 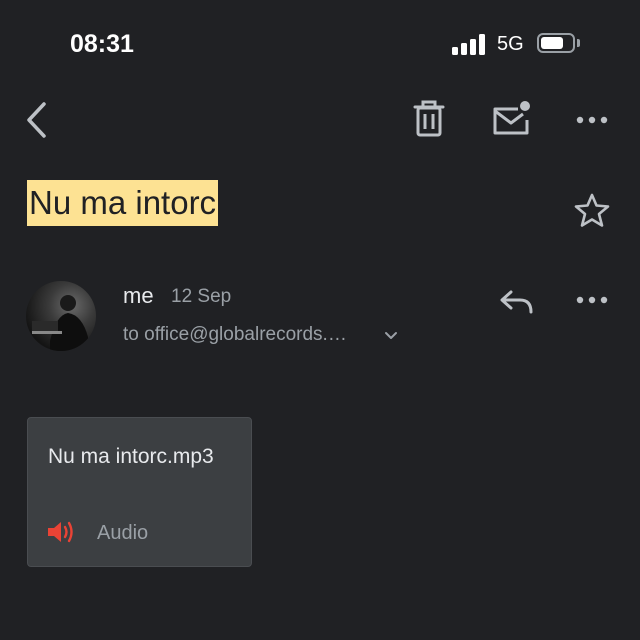 What do you see at coordinates (60, 532) in the screenshot?
I see `audio-icon` at bounding box center [60, 532].